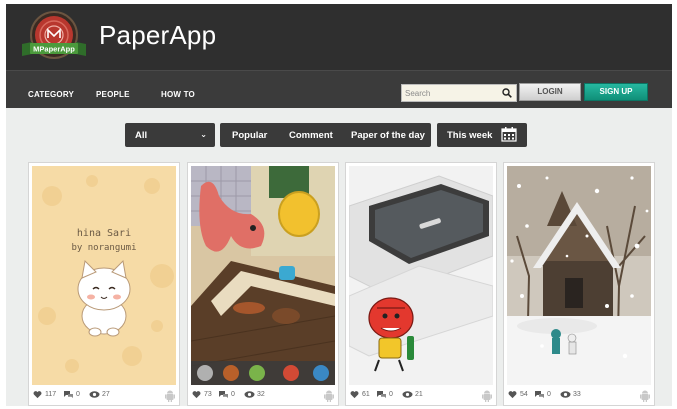 The height and width of the screenshot is (409, 677). Describe the element at coordinates (178, 94) in the screenshot. I see `nav-item-how-to: HOW TO` at that location.